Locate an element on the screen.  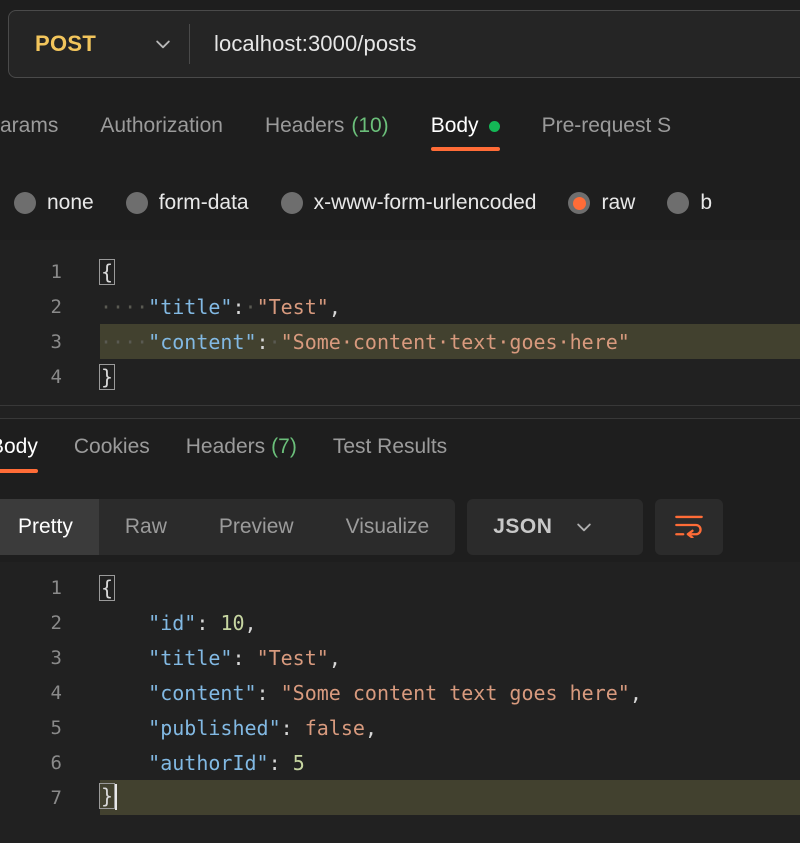
word-wrap-icon is located at coordinates (689, 527).